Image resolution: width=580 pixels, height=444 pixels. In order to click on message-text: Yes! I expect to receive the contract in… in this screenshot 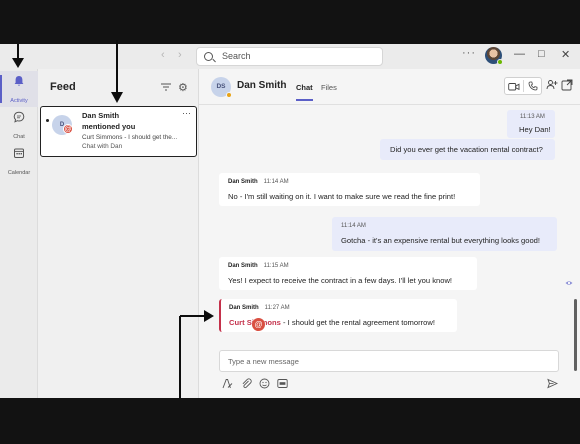, I will do `click(340, 280)`.